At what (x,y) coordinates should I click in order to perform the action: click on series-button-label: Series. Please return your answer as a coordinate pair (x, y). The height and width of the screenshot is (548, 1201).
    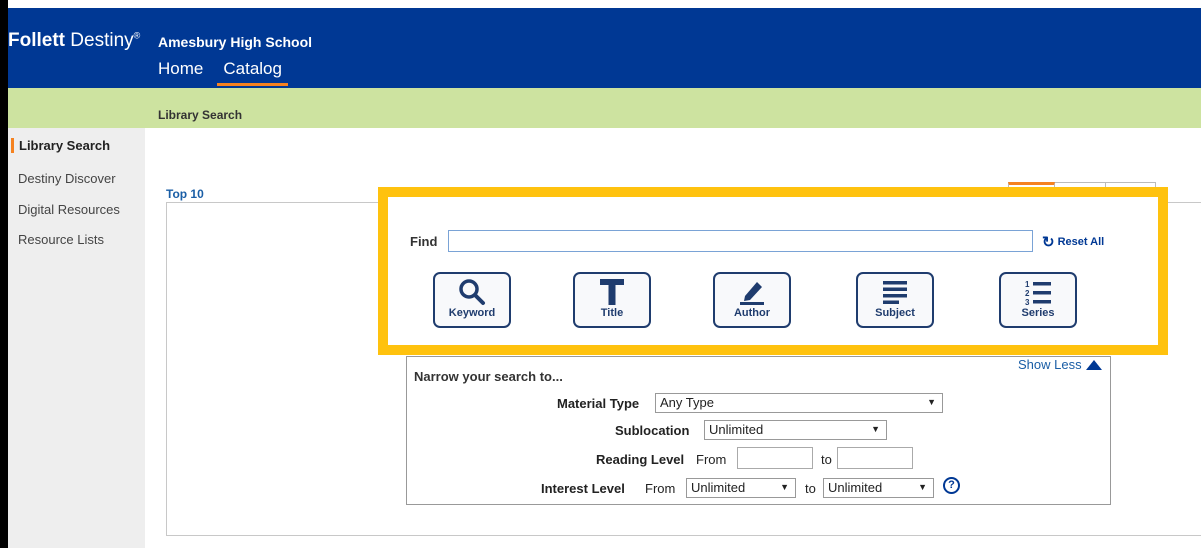
    Looking at the image, I should click on (1038, 313).